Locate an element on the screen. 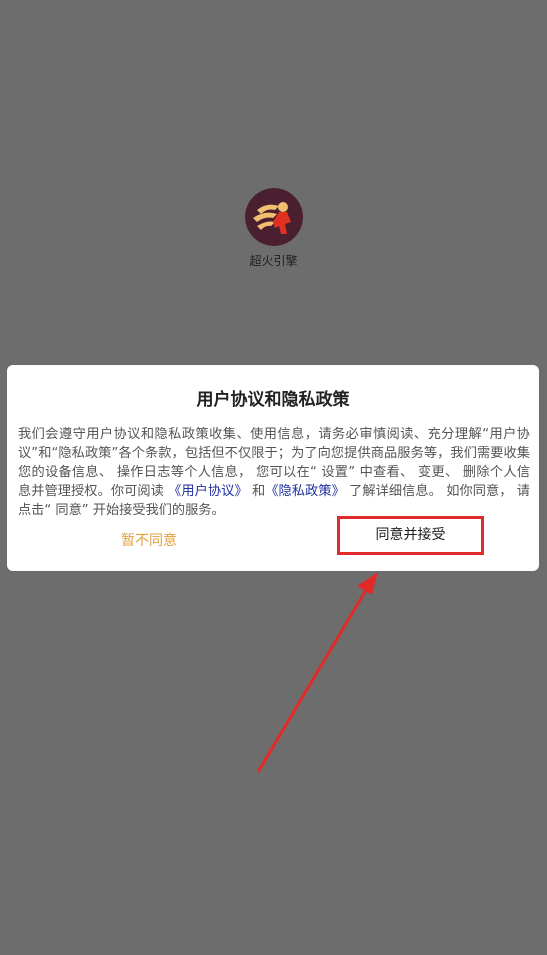 The height and width of the screenshot is (955, 547). app-logo-icon is located at coordinates (273, 217).